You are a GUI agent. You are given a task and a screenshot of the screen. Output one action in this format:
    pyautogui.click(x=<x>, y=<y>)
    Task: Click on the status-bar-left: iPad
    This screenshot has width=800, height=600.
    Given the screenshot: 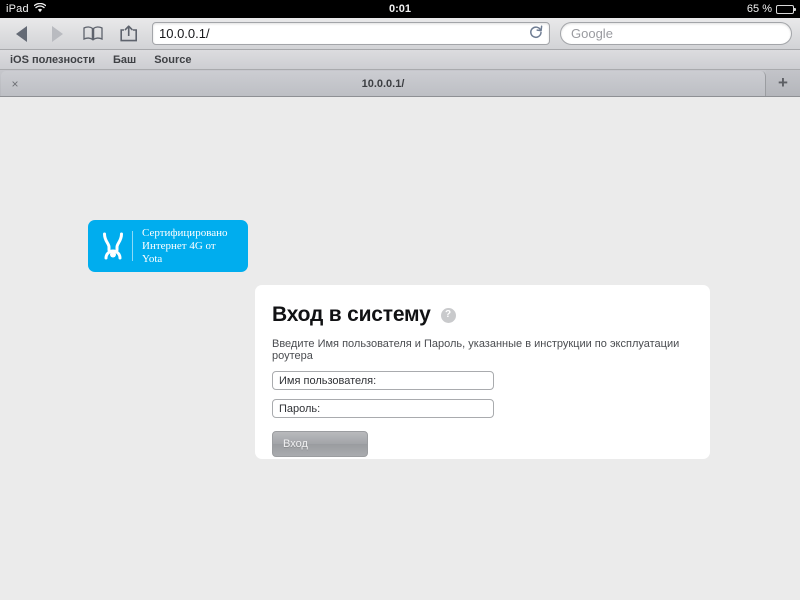 What is the action you would take?
    pyautogui.click(x=26, y=9)
    